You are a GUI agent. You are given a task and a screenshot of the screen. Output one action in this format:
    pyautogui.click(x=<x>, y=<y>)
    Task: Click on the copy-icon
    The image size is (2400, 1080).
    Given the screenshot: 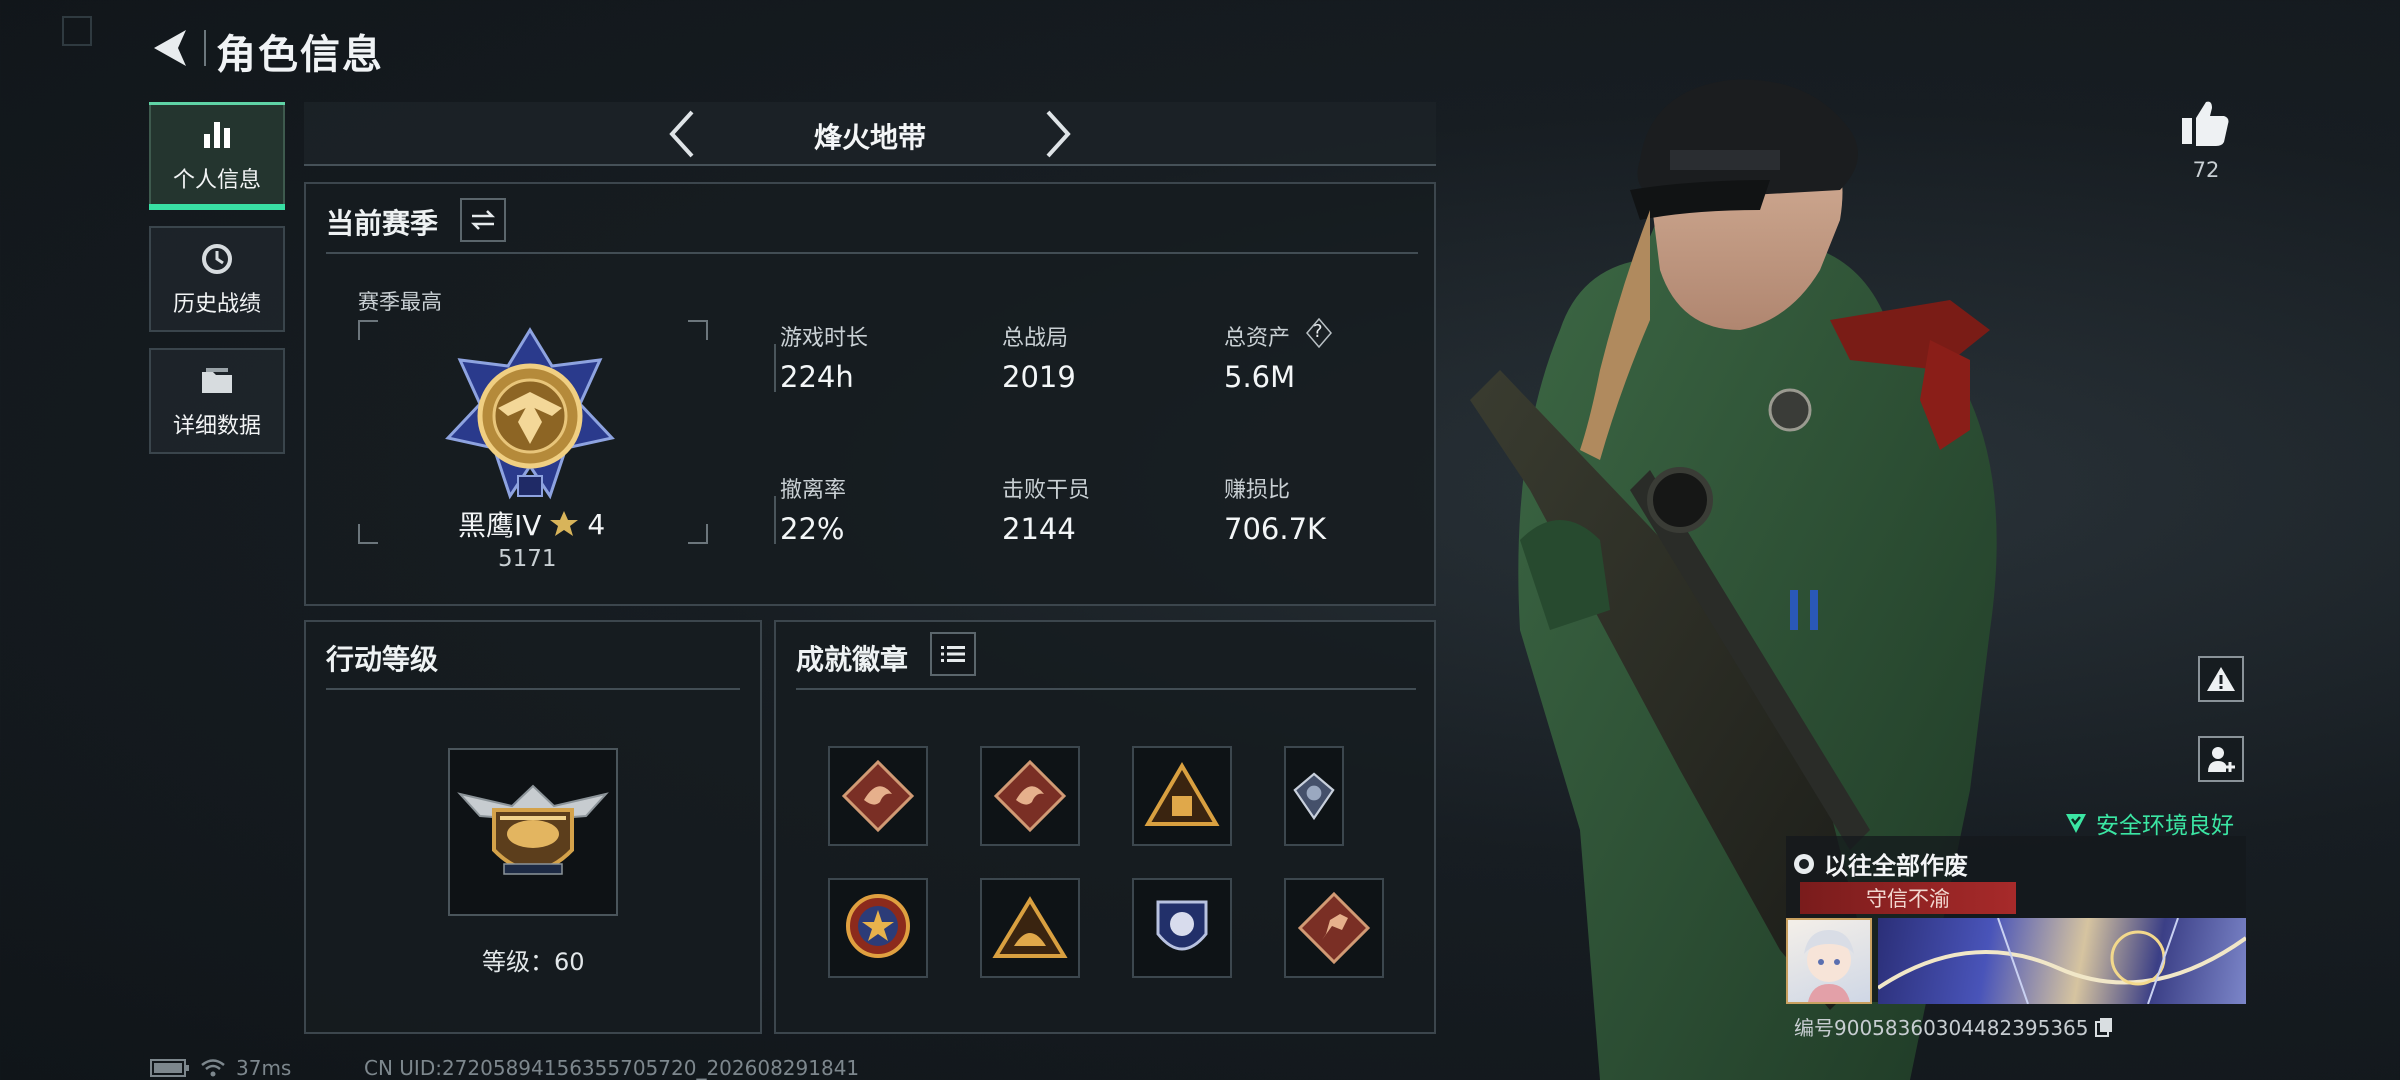 What is the action you would take?
    pyautogui.click(x=2103, y=1027)
    